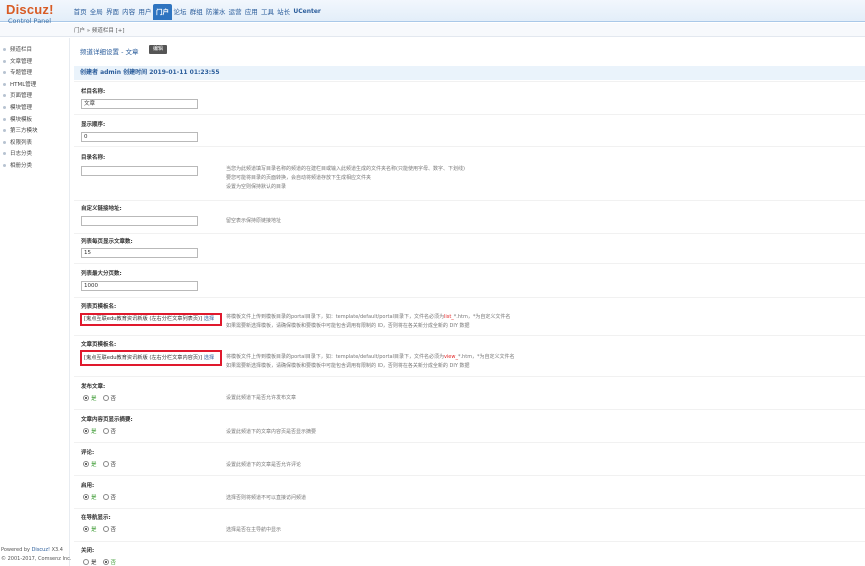 The width and height of the screenshot is (865, 566). I want to click on comment-tip: 设置此频道下的文章是否允许评论, so click(264, 465).